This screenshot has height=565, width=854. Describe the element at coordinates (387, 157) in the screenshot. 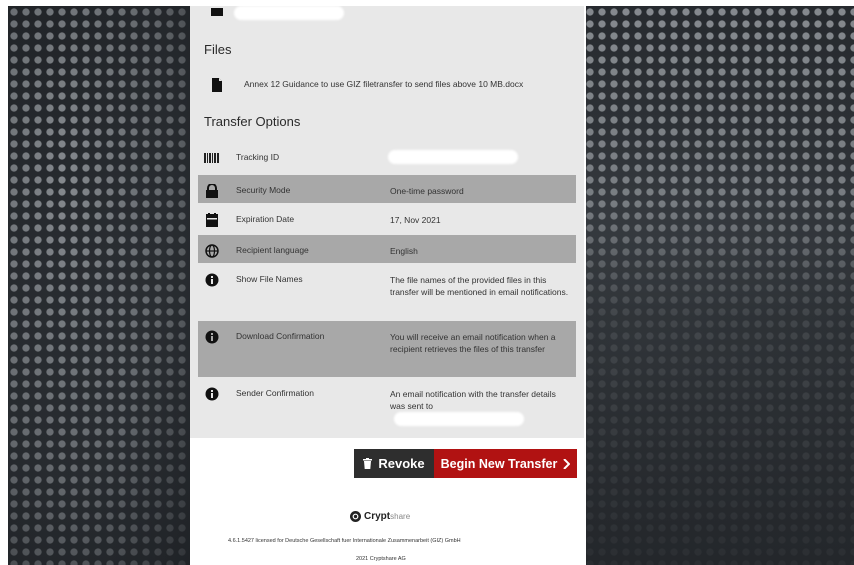

I see `option-row-tracking-id: Tracking ID` at that location.